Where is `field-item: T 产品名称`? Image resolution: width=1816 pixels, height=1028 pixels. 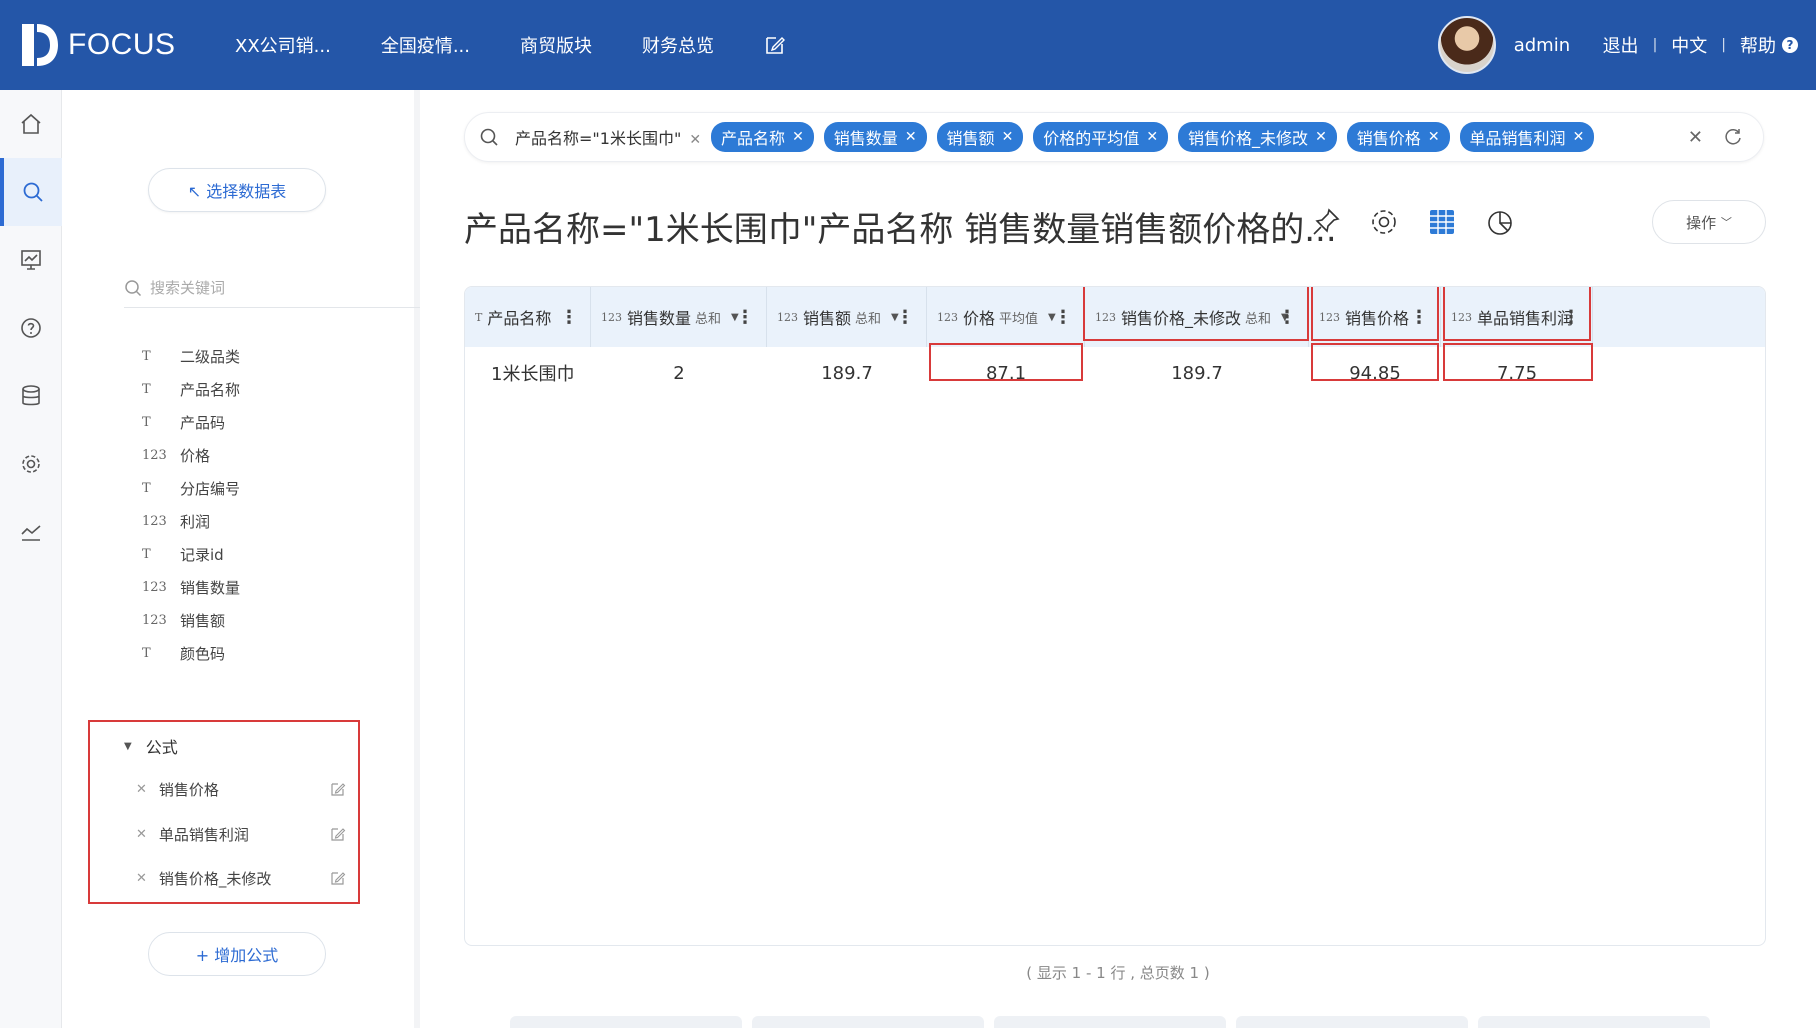 field-item: T 产品名称 is located at coordinates (191, 389).